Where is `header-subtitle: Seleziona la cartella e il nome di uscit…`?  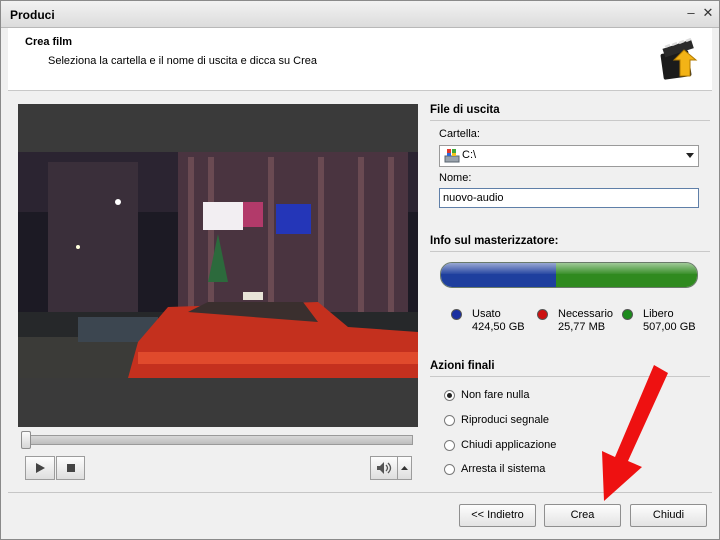 header-subtitle: Seleziona la cartella e il nome di uscit… is located at coordinates (183, 61).